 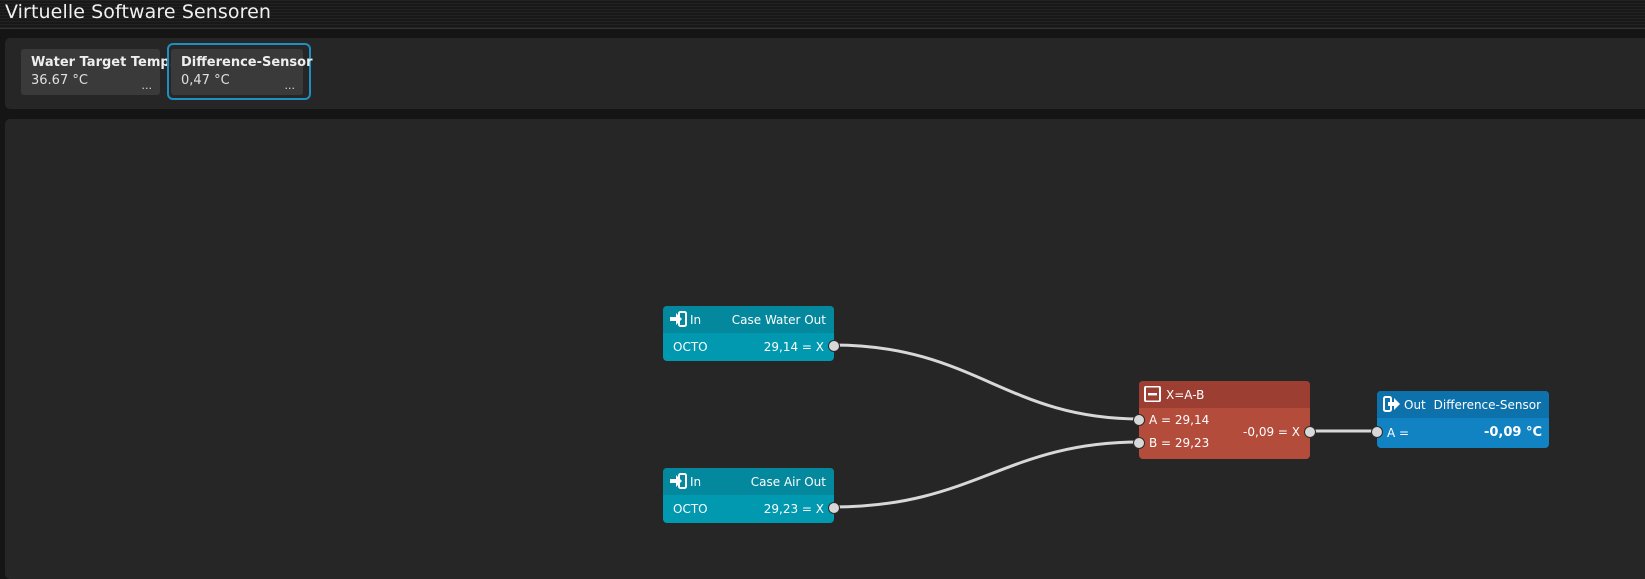 I want to click on node-body: A = 29,14 B = 29,23 -0,09 = X, so click(x=1224, y=433).